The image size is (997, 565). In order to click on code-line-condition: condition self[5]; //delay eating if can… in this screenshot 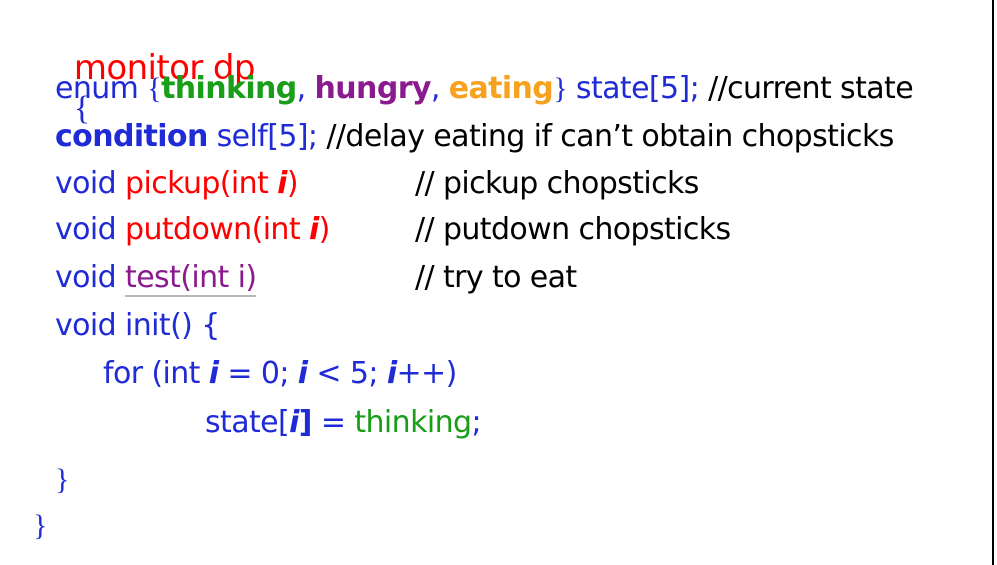, I will do `click(474, 137)`.